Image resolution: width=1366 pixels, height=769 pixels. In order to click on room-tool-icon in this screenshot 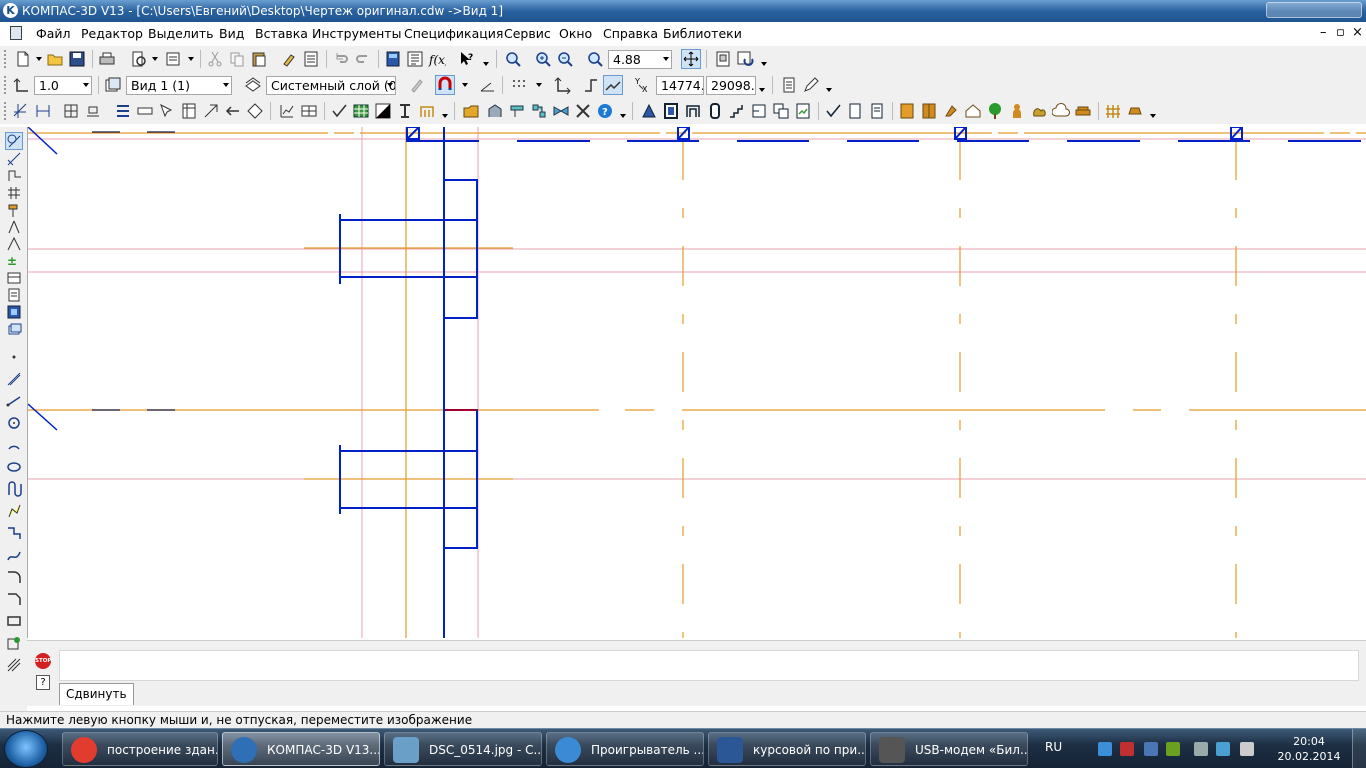, I will do `click(759, 111)`.